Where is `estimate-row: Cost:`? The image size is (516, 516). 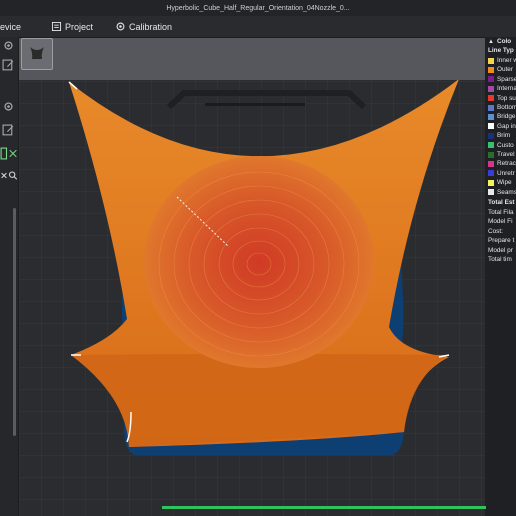 estimate-row: Cost: is located at coordinates (495, 231).